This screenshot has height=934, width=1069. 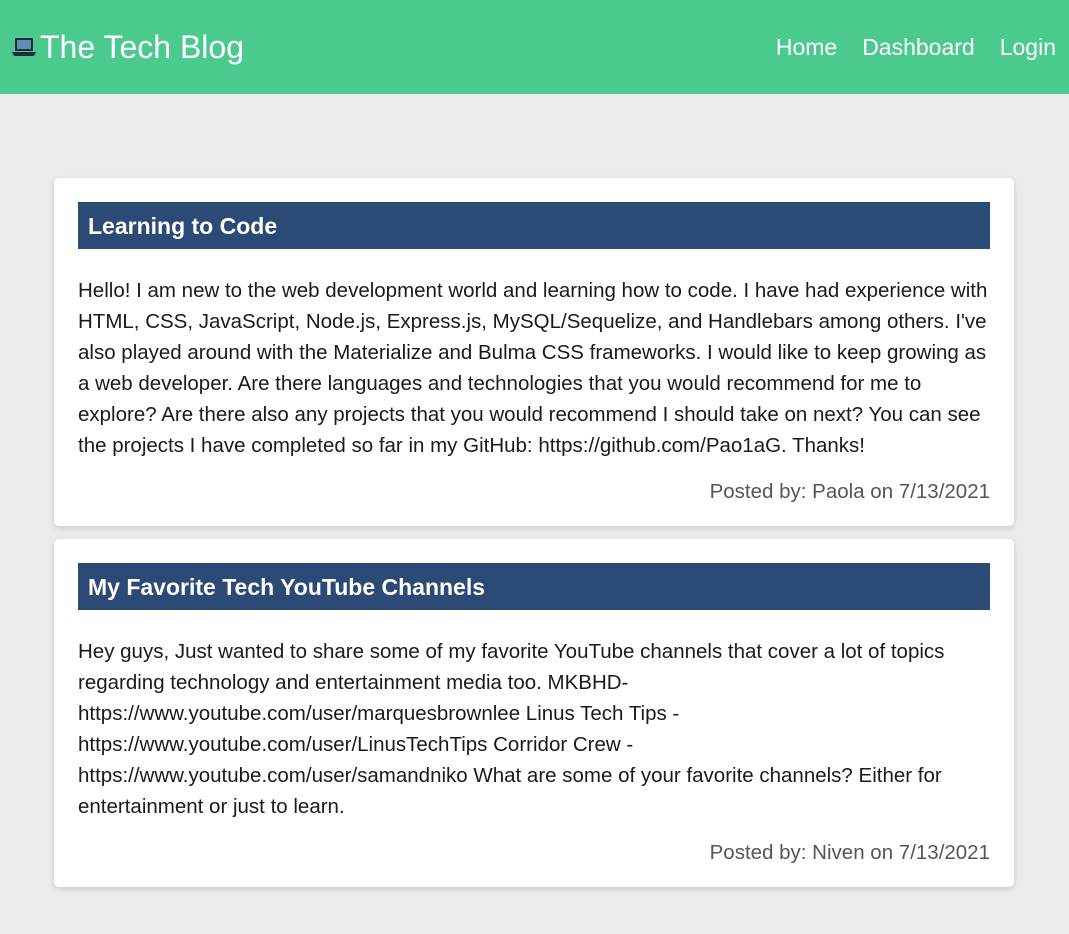 What do you see at coordinates (849, 852) in the screenshot?
I see `post-meta: Posted by: Niven on 7/13/2021` at bounding box center [849, 852].